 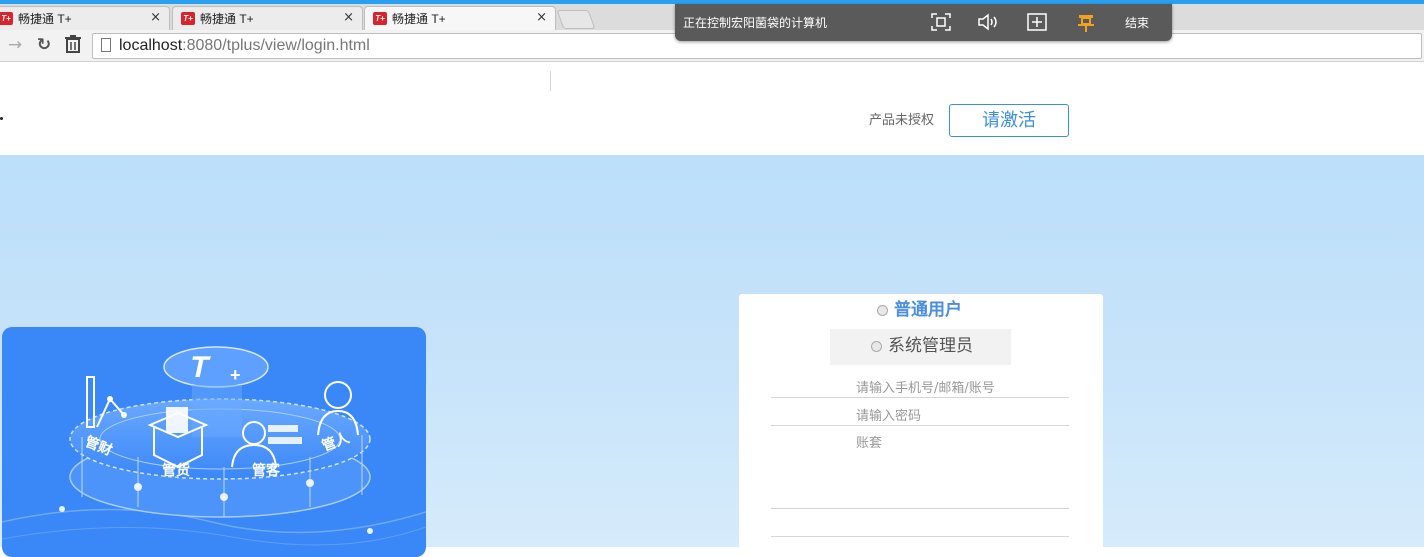 What do you see at coordinates (266, 470) in the screenshot?
I see `label-customers: 管客` at bounding box center [266, 470].